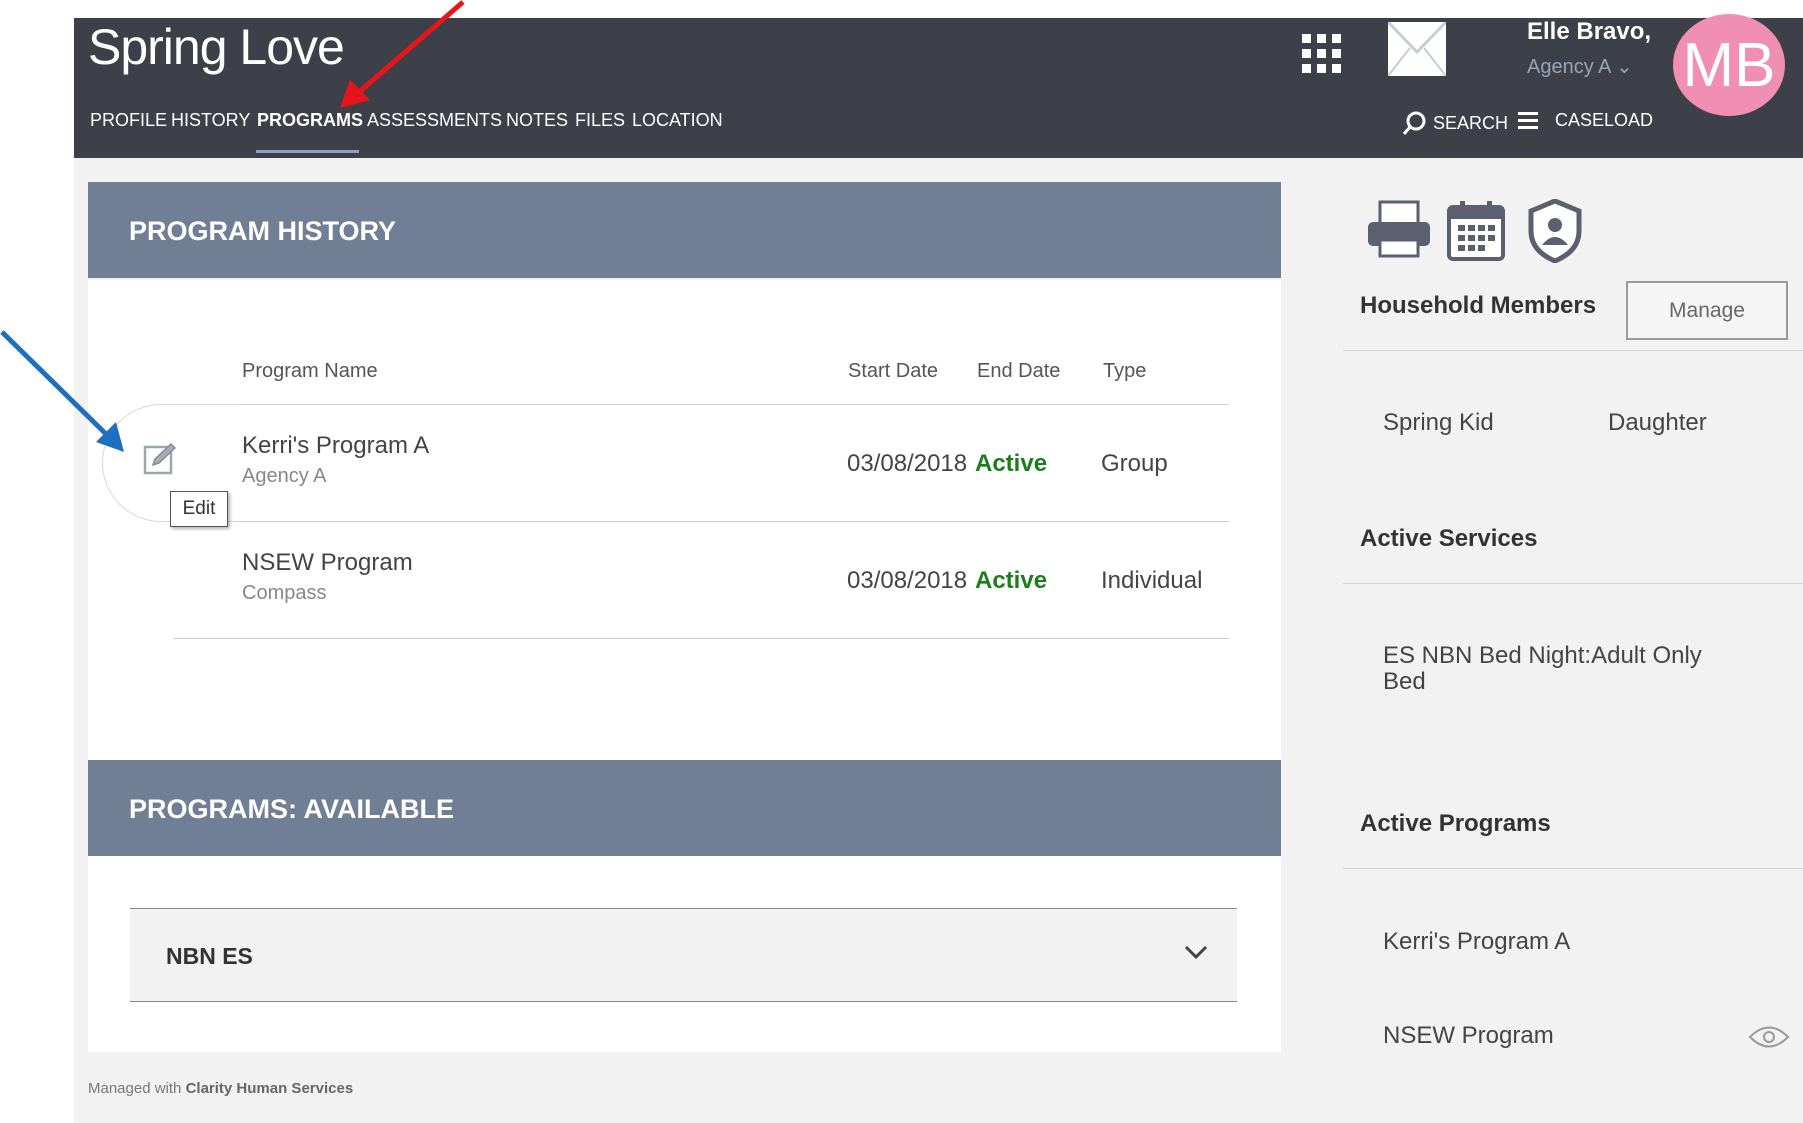 This screenshot has height=1123, width=1803. What do you see at coordinates (284, 476) in the screenshot?
I see `program-agency: Agency A` at bounding box center [284, 476].